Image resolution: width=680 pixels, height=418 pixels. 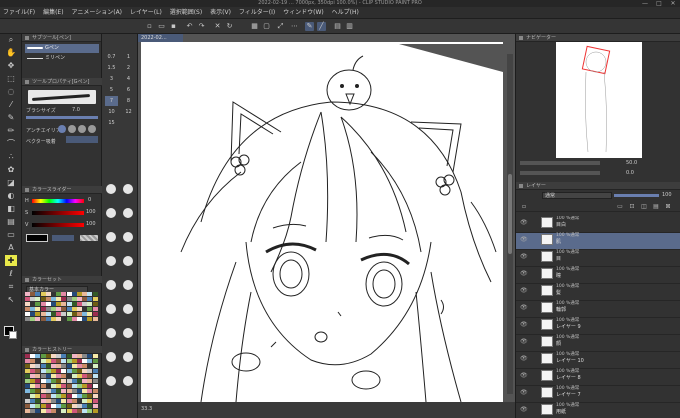 I want to click on layer-name: 目, so click(x=558, y=259).